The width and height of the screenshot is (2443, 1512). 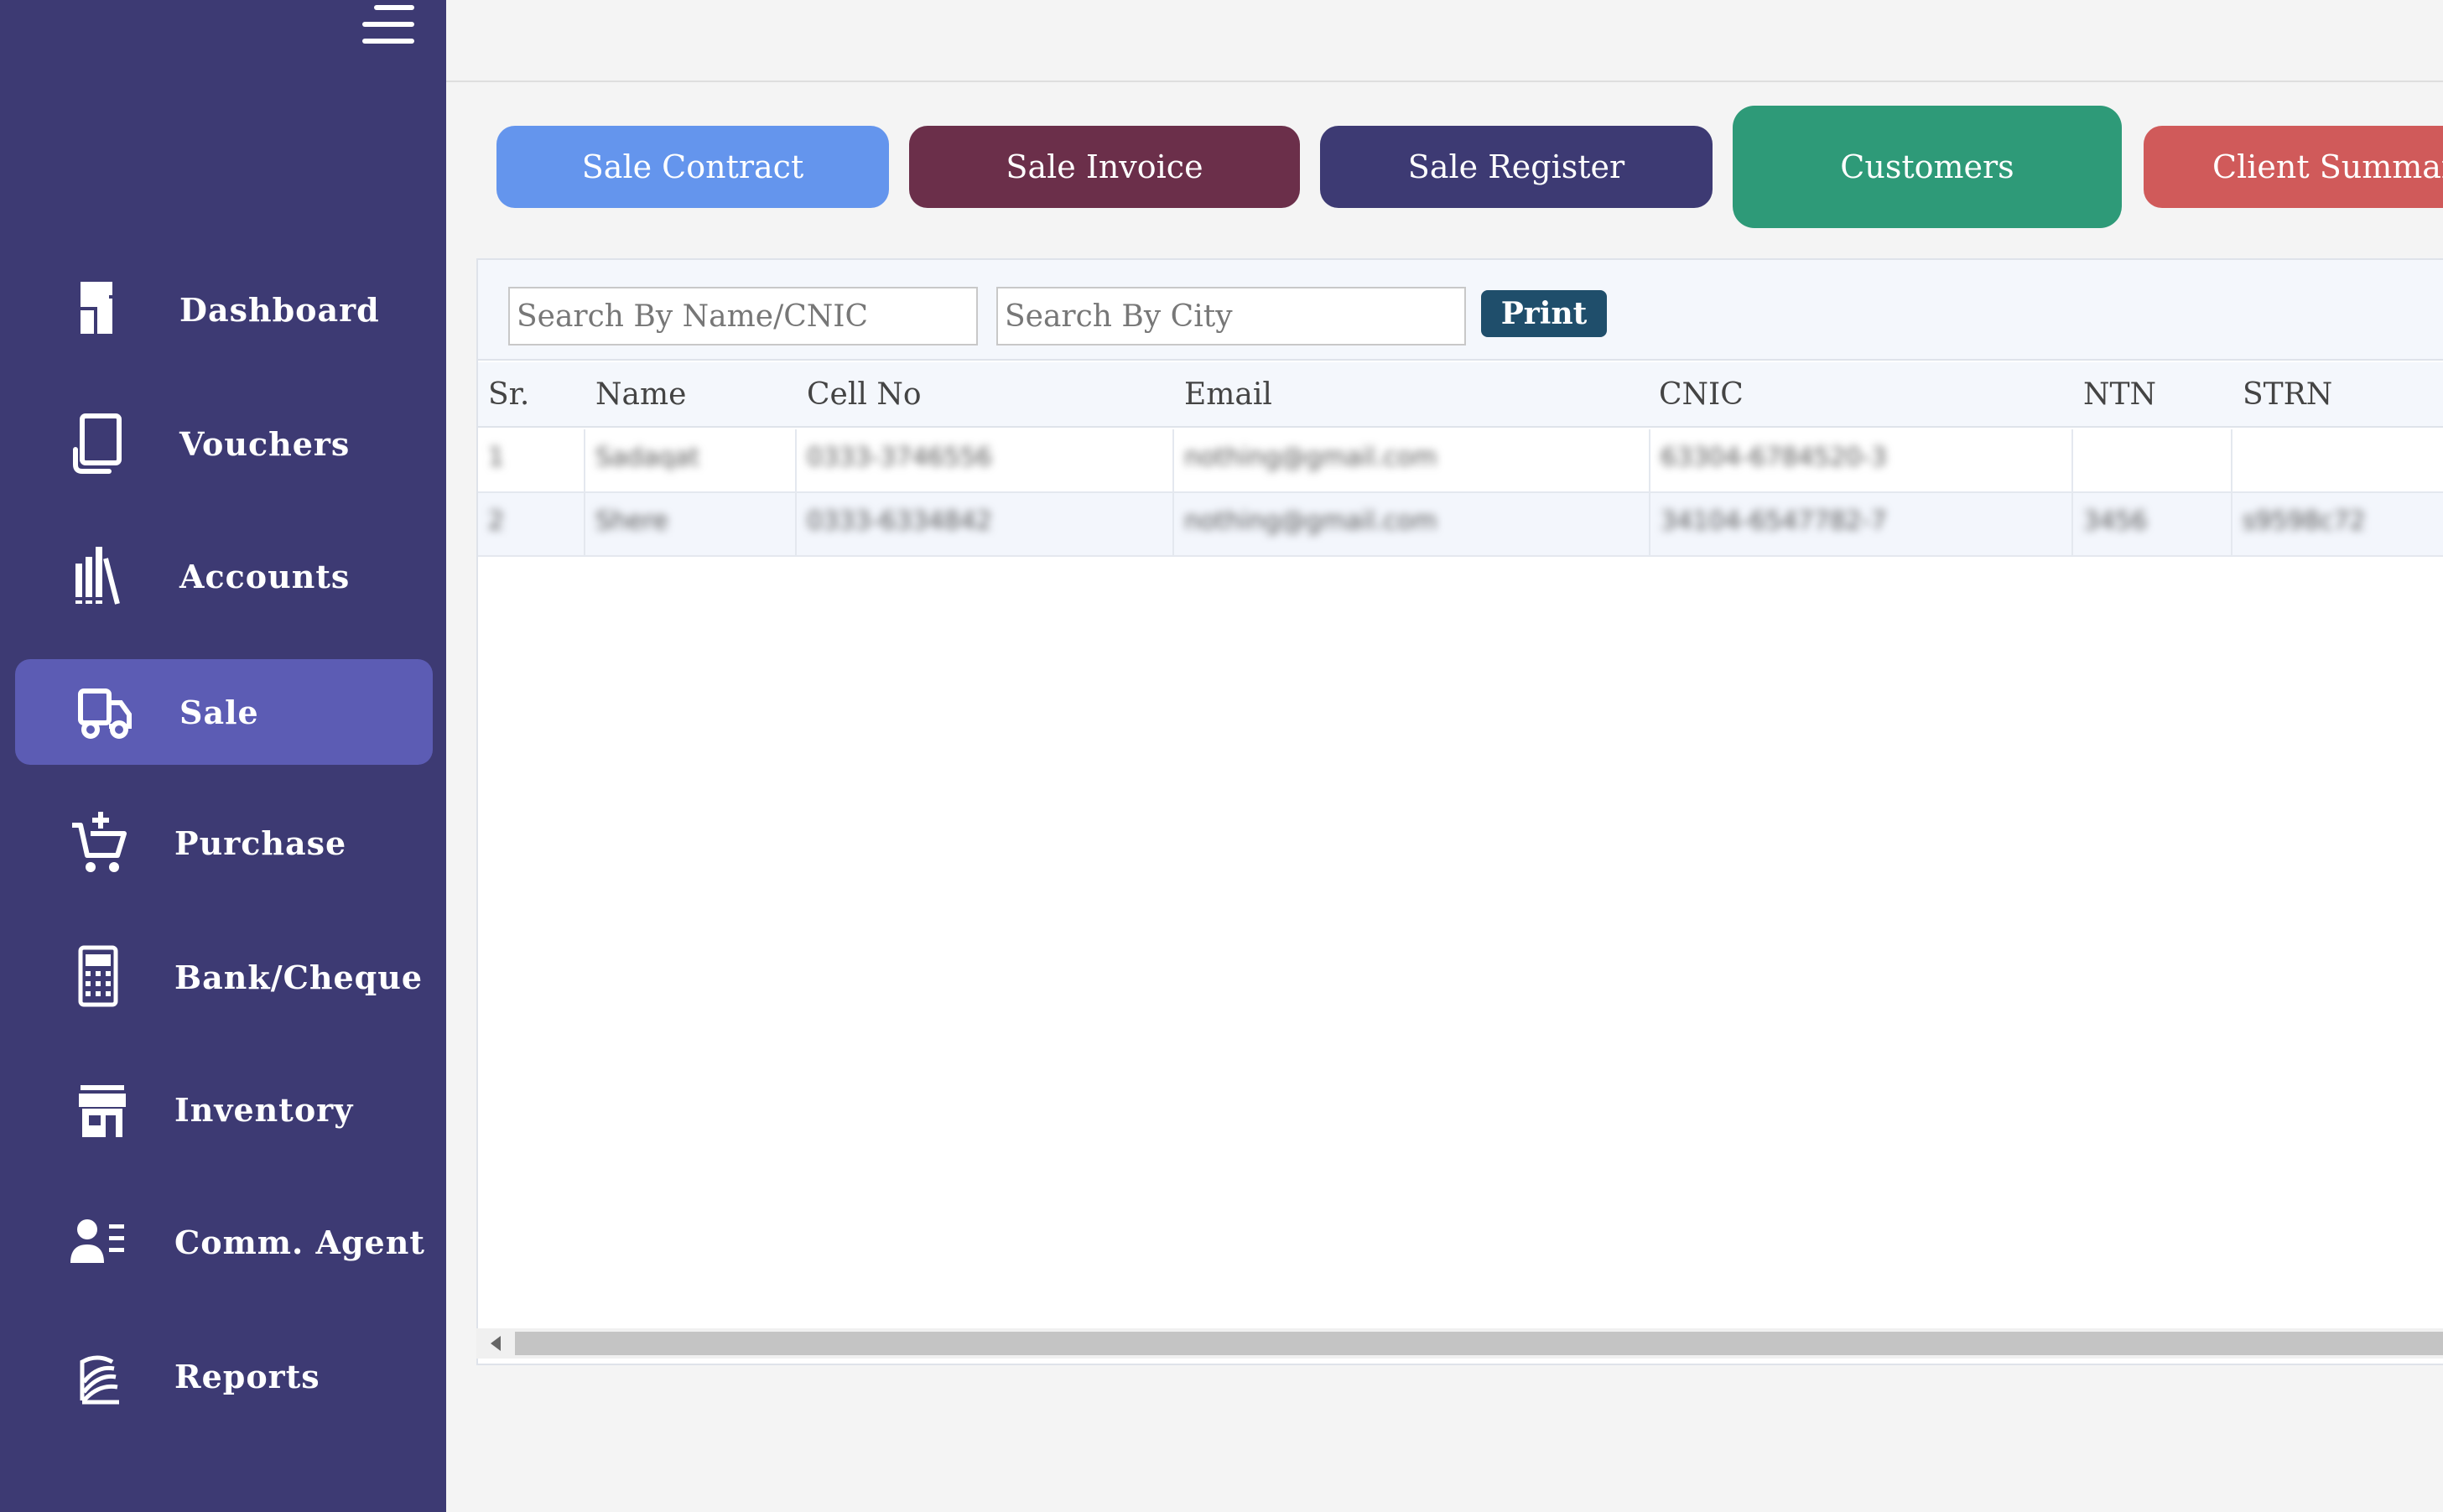 I want to click on sidebar-item-label: Accounts, so click(x=265, y=576).